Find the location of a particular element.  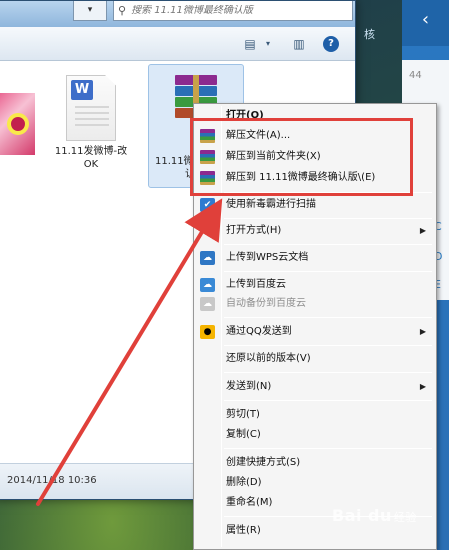

menu-item-send-to: 发送到(N) ▶ is located at coordinates (315, 387).